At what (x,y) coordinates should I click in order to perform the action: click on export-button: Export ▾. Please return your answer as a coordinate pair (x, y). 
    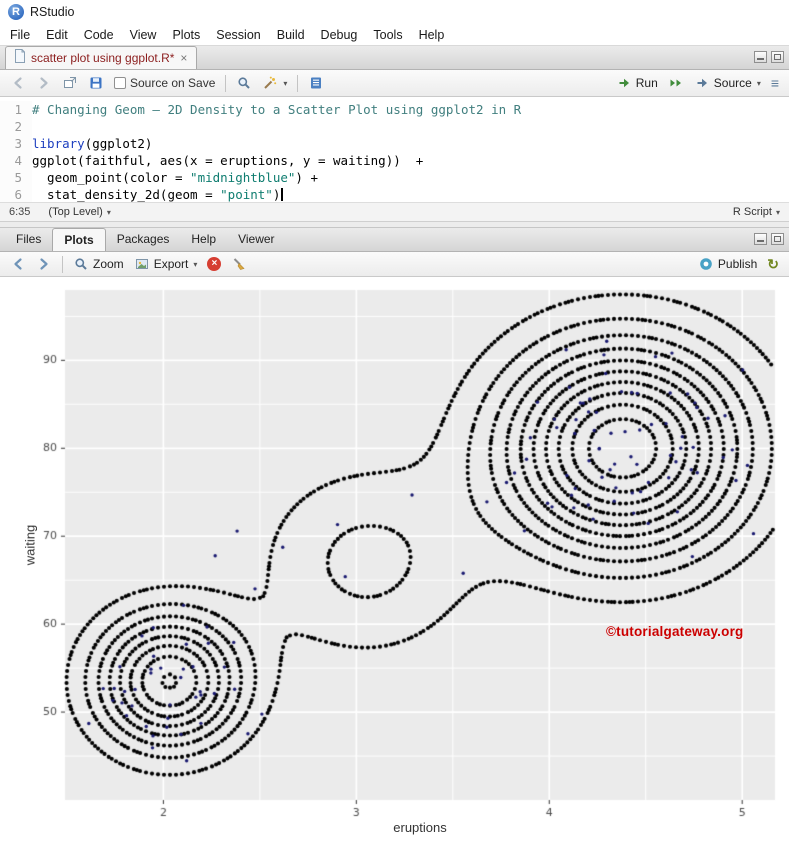
    Looking at the image, I should click on (166, 264).